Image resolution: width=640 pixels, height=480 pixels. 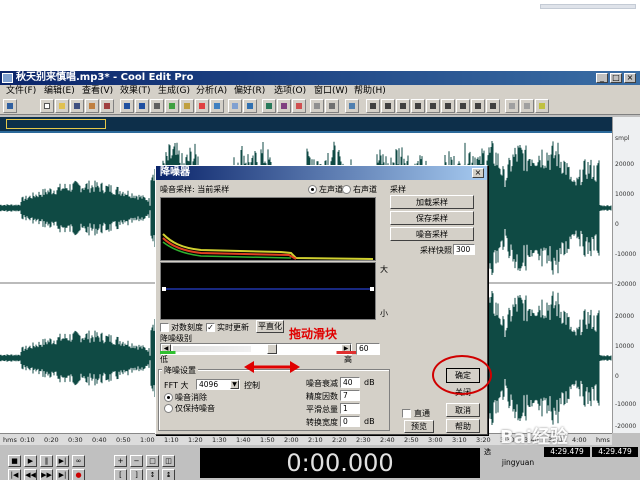 I want to click on loop-play-icon: ∞, so click(x=78, y=461).